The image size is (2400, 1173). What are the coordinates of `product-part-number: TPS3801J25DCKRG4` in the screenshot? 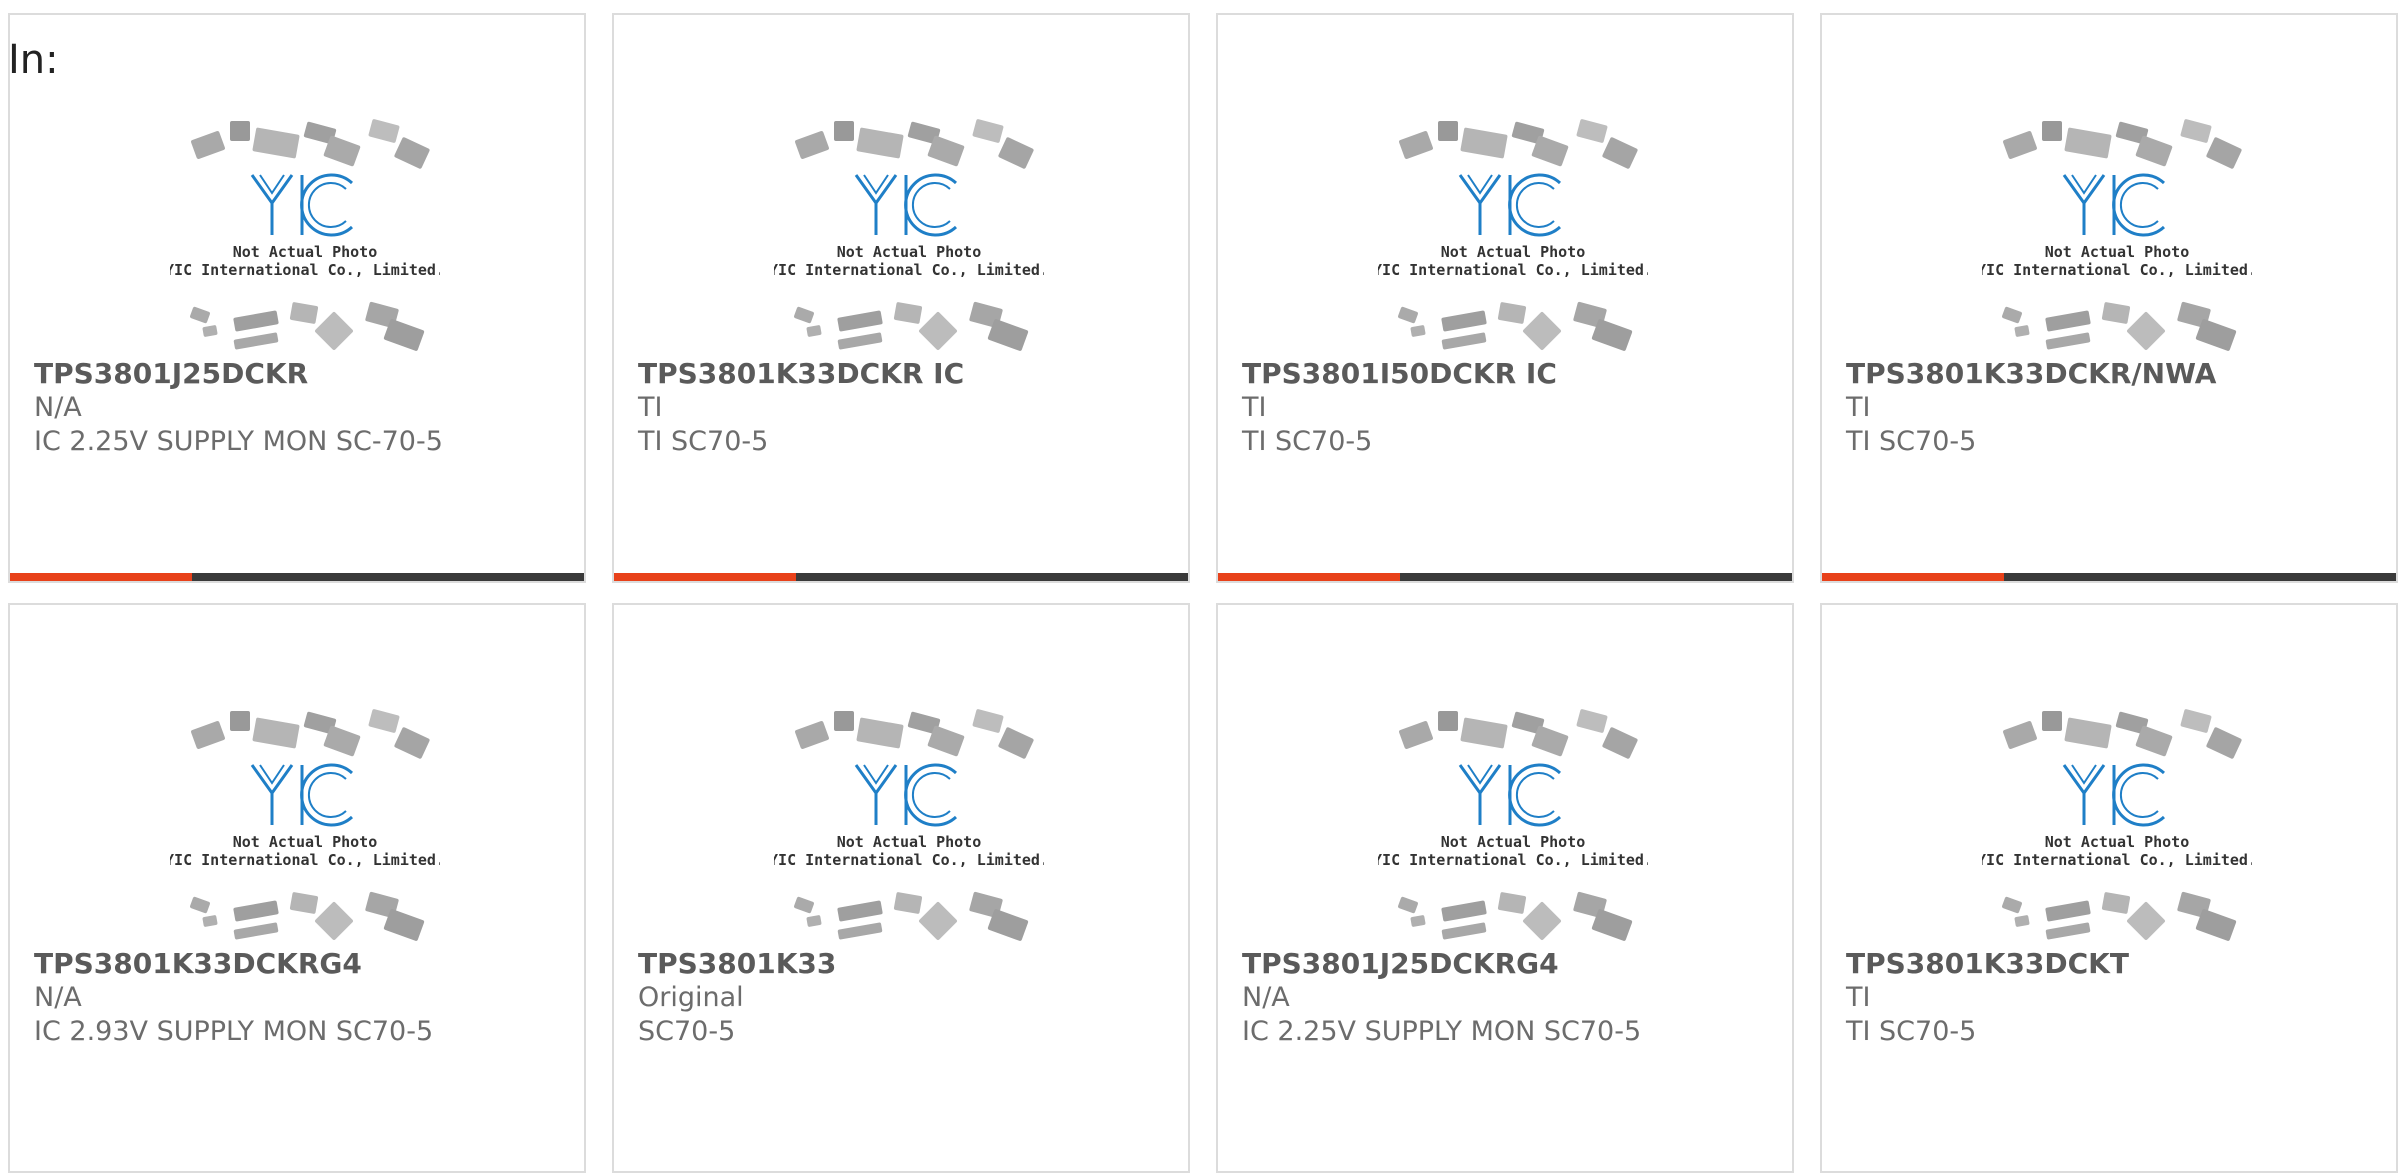 It's located at (1509, 964).